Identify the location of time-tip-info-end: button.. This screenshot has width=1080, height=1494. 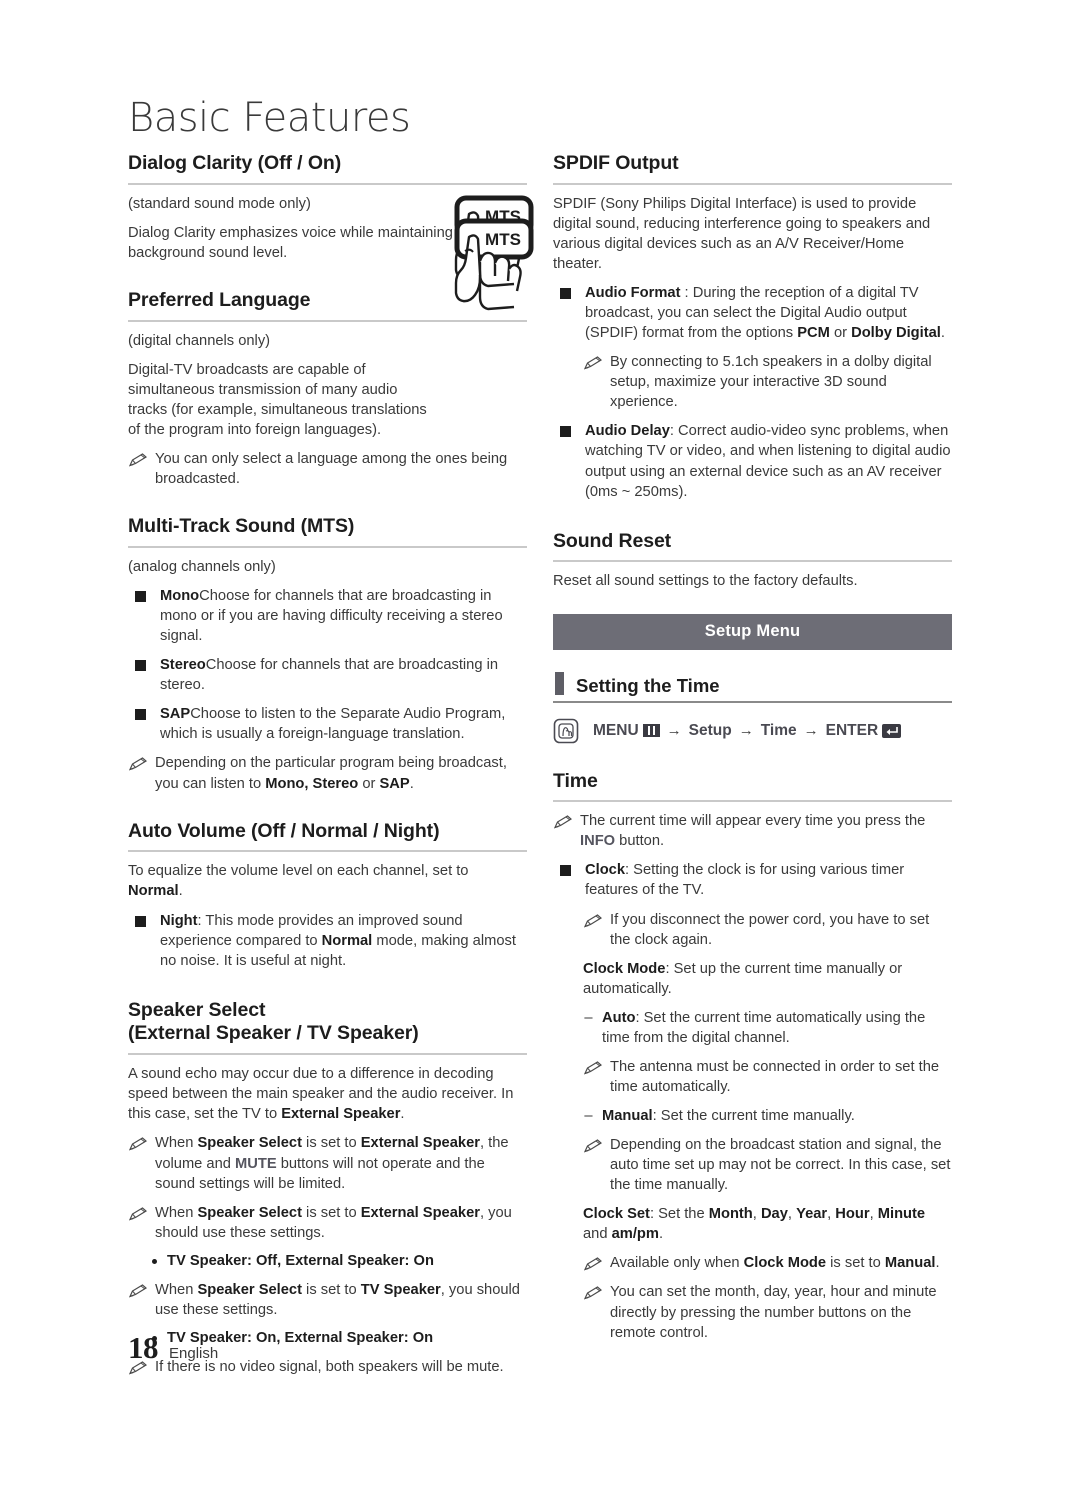
(640, 841).